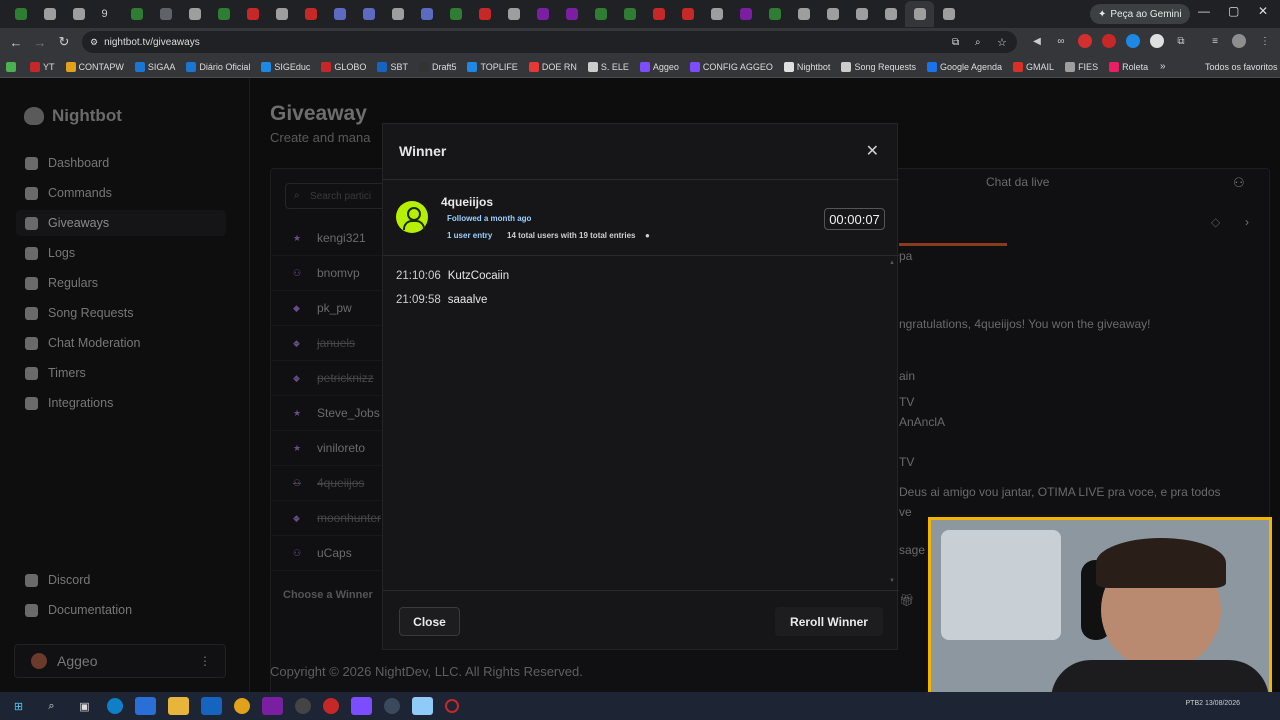 The height and width of the screenshot is (720, 1280). Describe the element at coordinates (327, 343) in the screenshot. I see `entrant-row: ◆ januels` at that location.